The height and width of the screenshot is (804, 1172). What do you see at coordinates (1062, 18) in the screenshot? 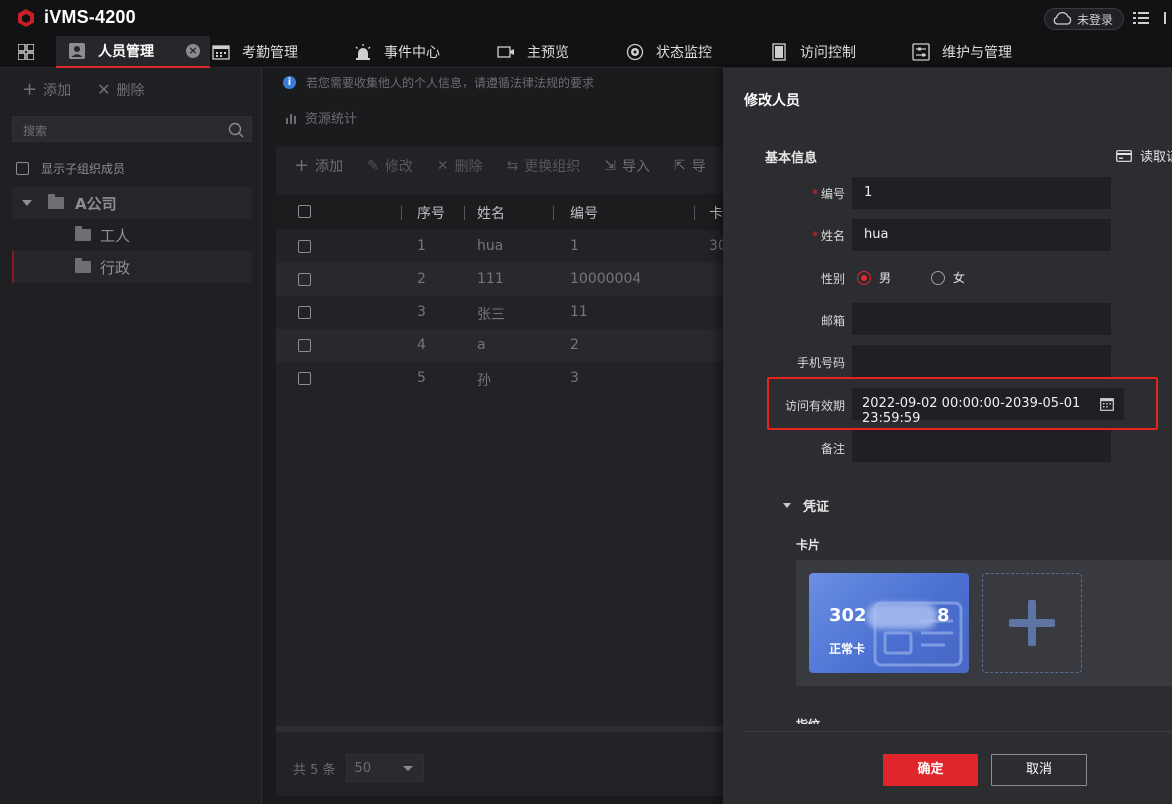
I see `cloud-icon` at bounding box center [1062, 18].